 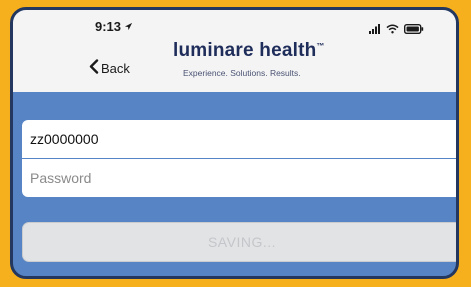 I want to click on brand-name: luminare health, so click(x=245, y=50).